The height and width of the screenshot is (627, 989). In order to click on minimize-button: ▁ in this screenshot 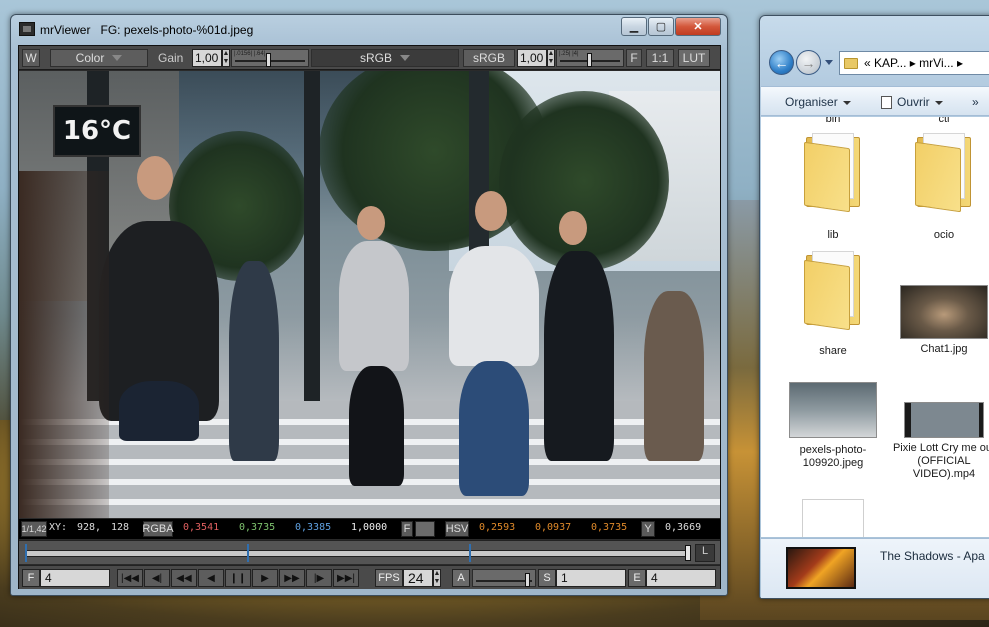, I will do `click(634, 26)`.